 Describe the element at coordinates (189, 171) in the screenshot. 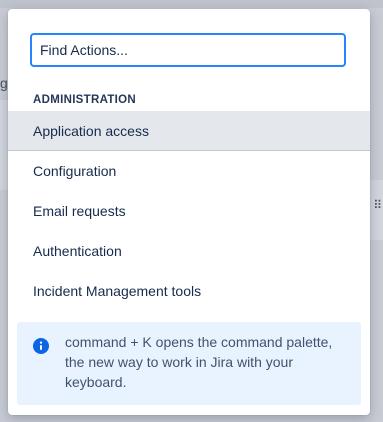

I see `action-item-configuration: Configuration` at that location.